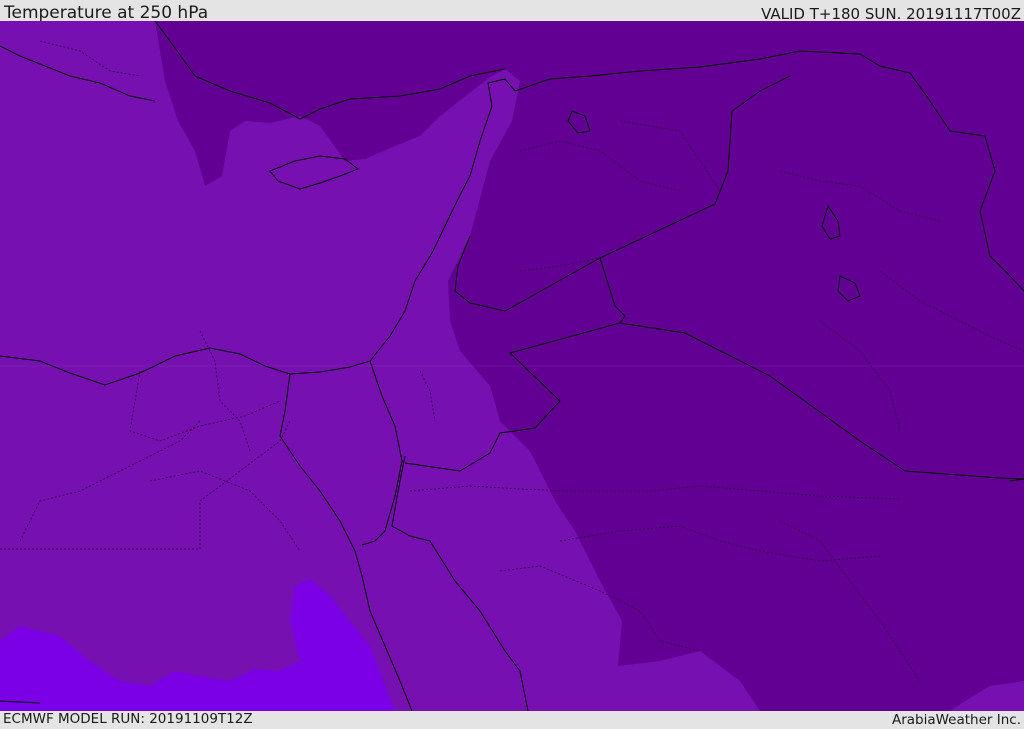 The image size is (1024, 729). Describe the element at coordinates (128, 719) in the screenshot. I see `model-run-label: ECMWF MODEL RUN: 20191109T12Z` at that location.